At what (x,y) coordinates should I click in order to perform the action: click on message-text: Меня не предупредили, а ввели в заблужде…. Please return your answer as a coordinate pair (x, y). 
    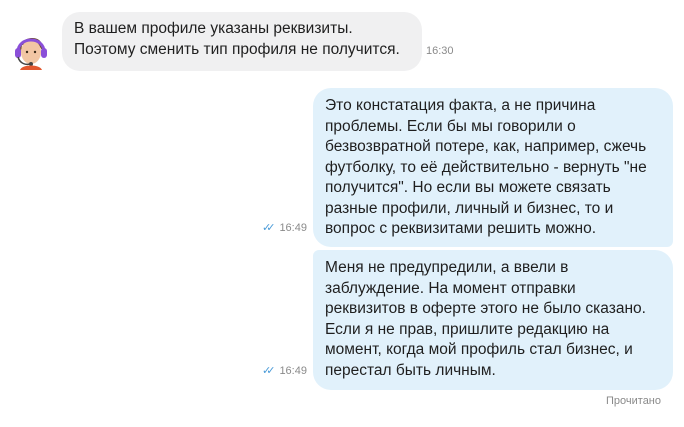
    Looking at the image, I should click on (485, 319).